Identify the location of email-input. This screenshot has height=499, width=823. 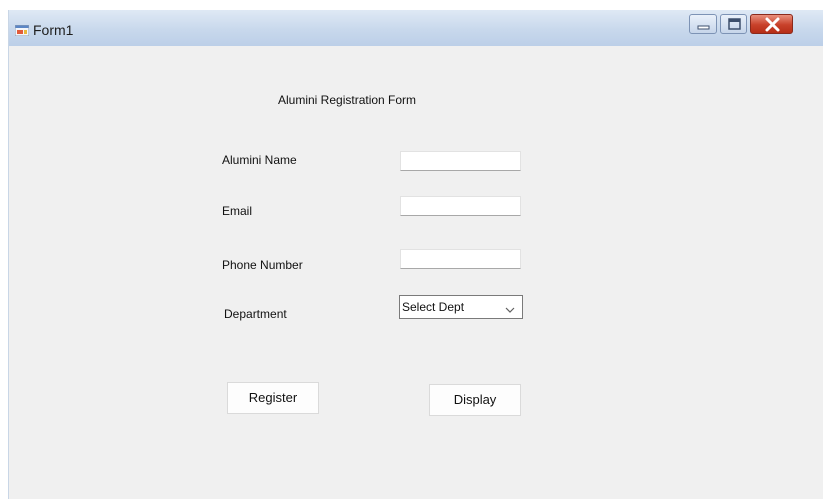
(460, 206).